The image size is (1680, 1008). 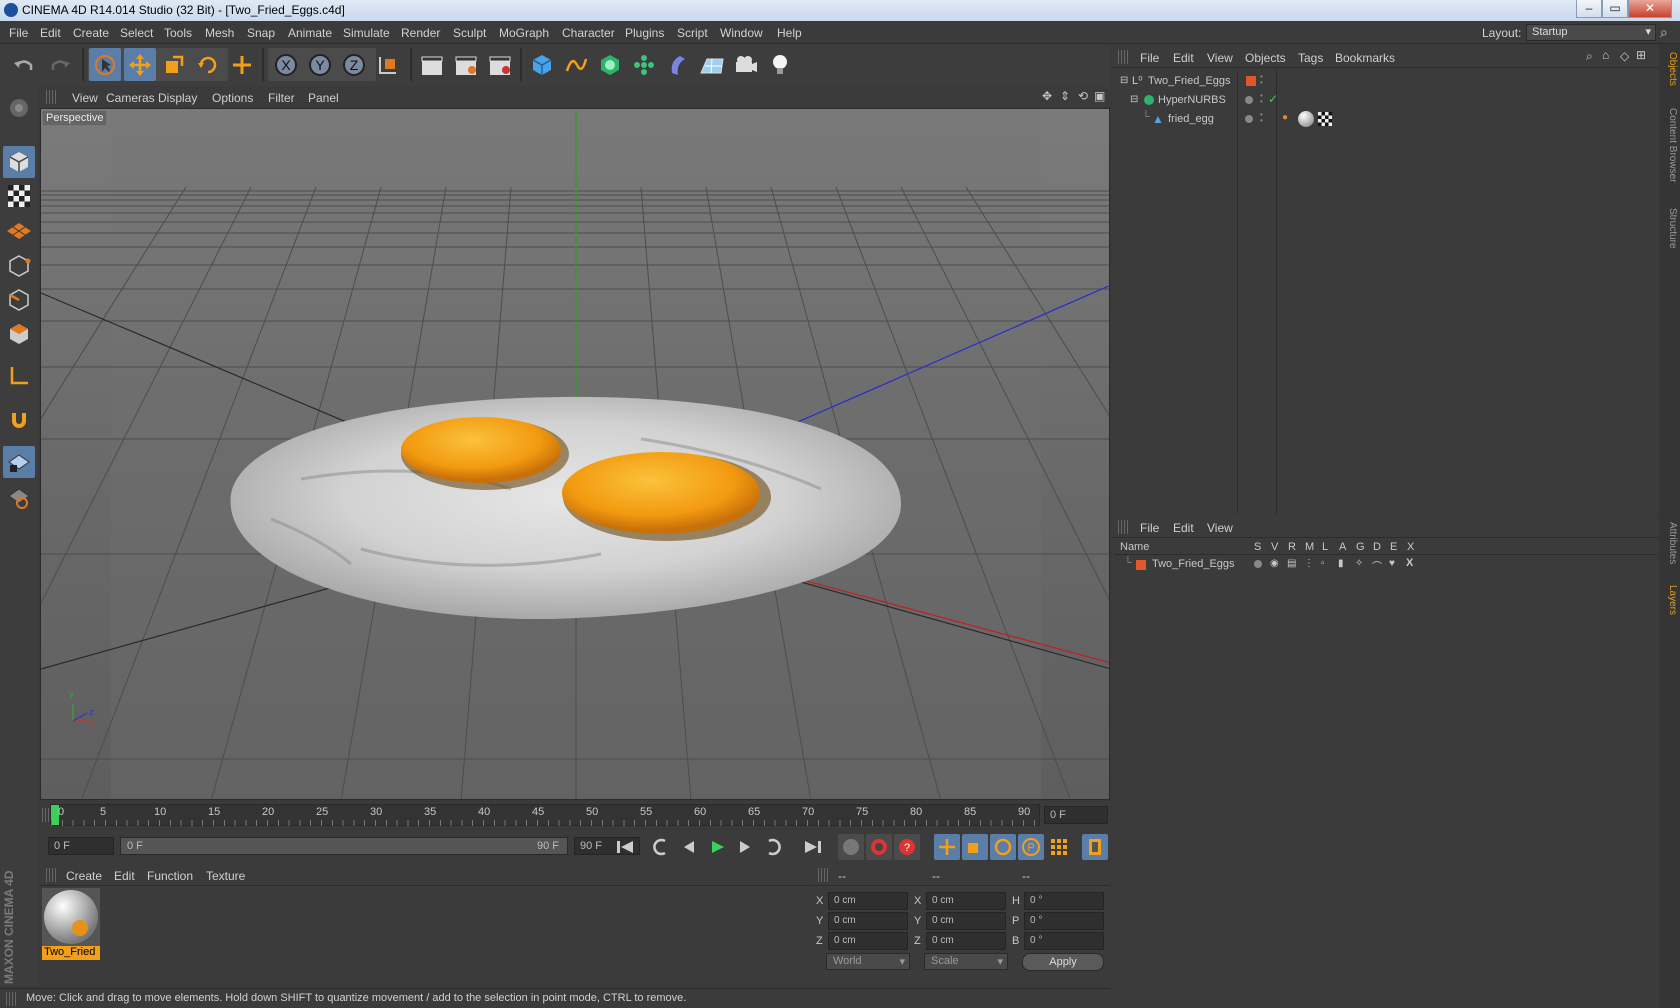 I want to click on object-row: ⊟ L⁰ Two_Fried_Eggs • •, so click(x=1385, y=81).